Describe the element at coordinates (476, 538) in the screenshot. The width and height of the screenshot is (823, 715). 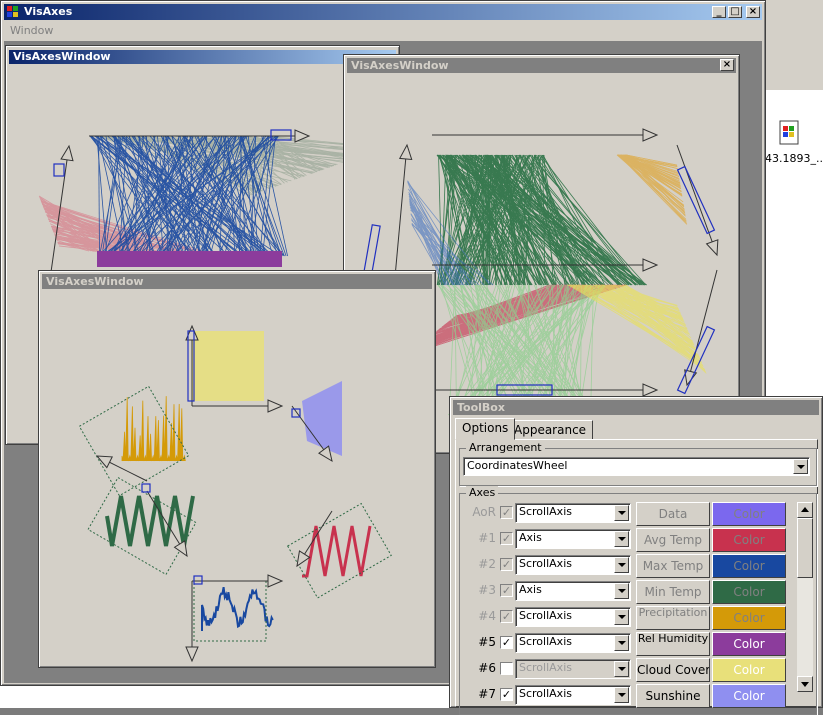
I see `axis-row-id: #1` at that location.